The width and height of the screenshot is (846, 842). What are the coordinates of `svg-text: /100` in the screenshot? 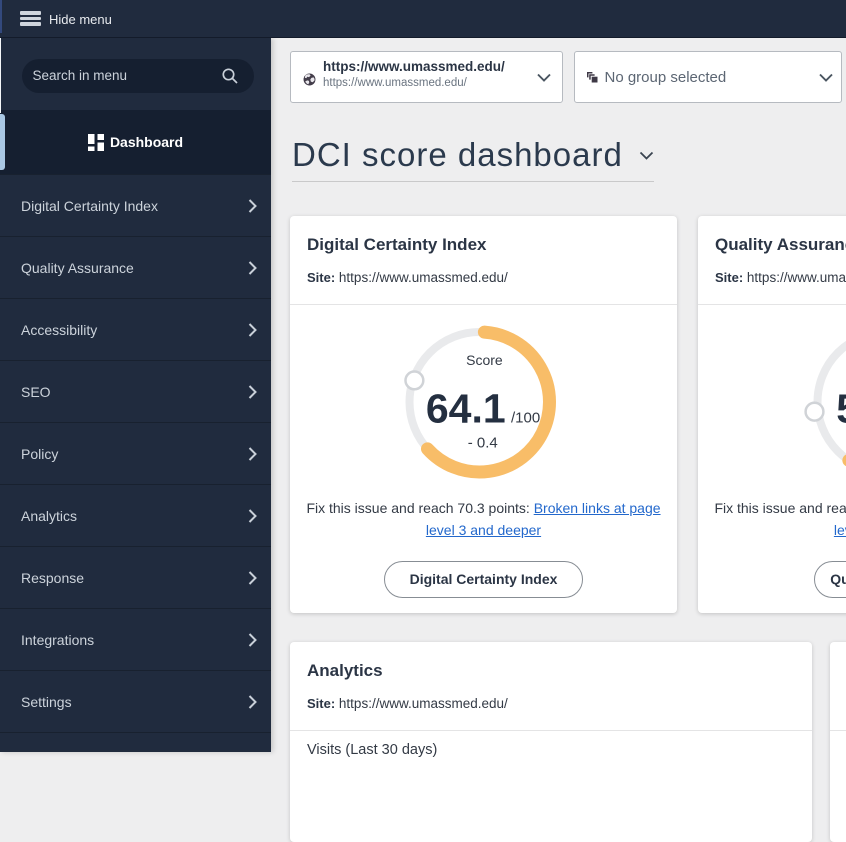 It's located at (525, 418).